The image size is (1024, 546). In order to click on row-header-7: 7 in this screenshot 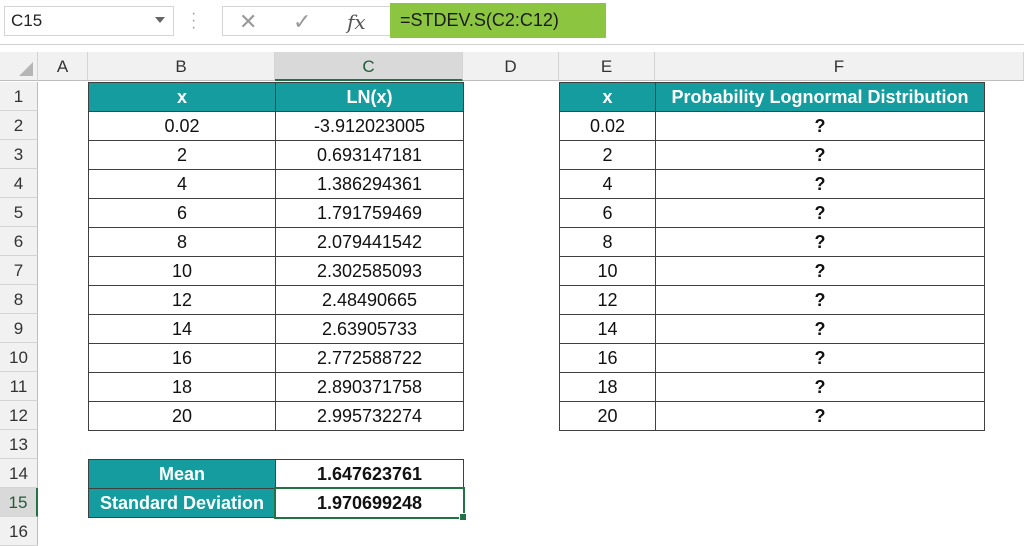, I will do `click(19, 270)`.